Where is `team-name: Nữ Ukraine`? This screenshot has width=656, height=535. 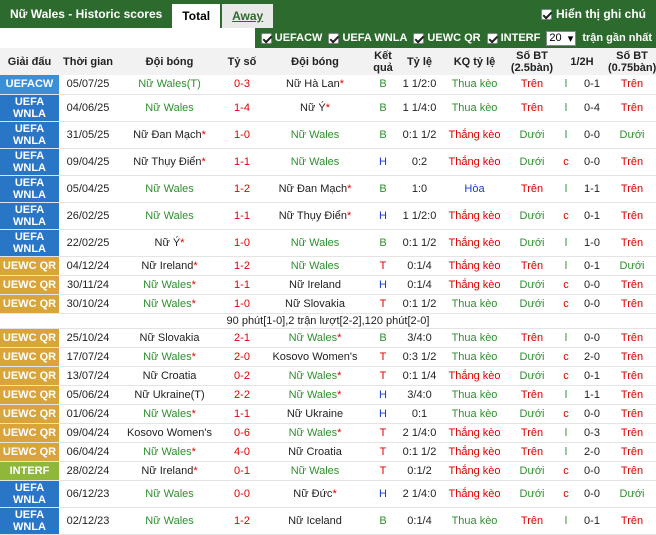 team-name: Nữ Ukraine is located at coordinates (315, 414).